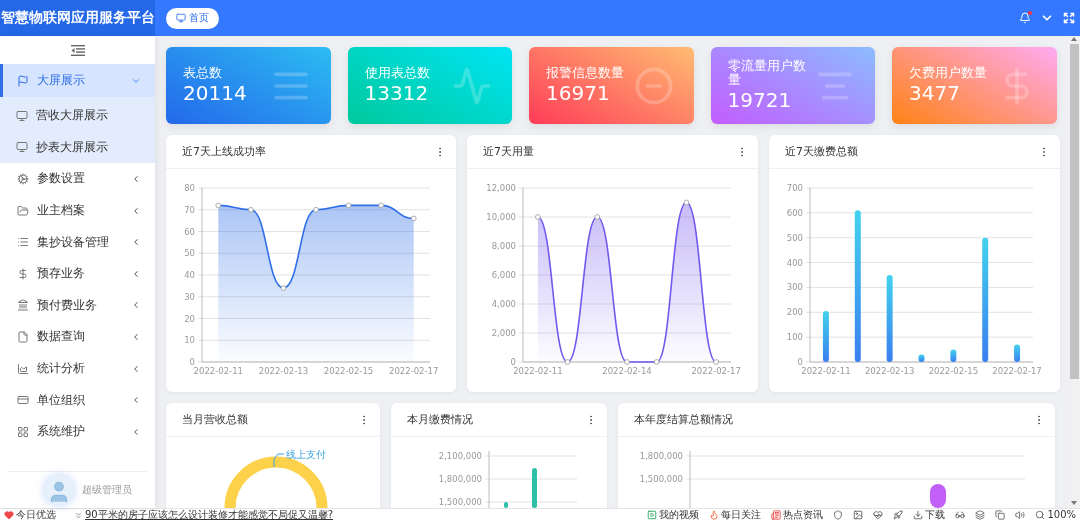 The width and height of the screenshot is (1080, 521). Describe the element at coordinates (683, 419) in the screenshot. I see `panel-title: 本年度结算总额情况` at that location.